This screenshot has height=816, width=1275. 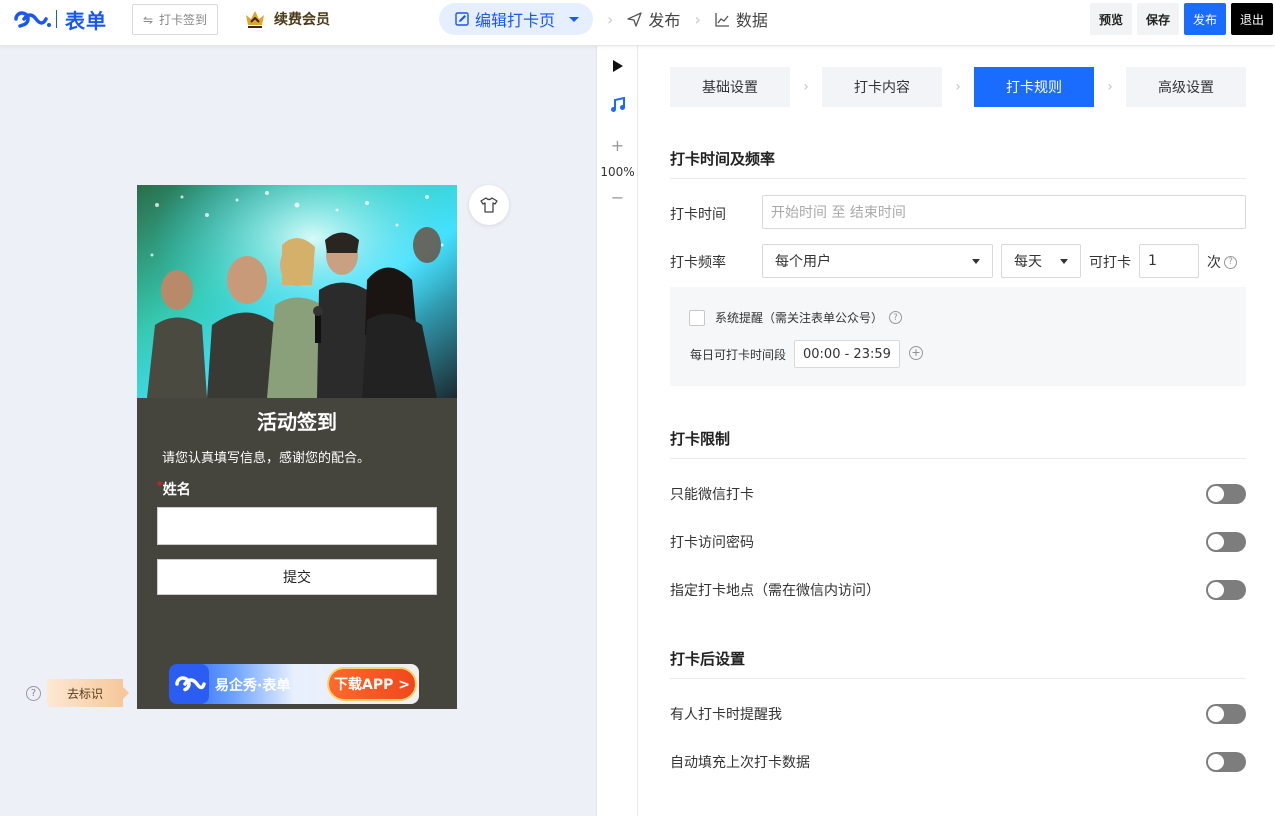 I want to click on frequency-period-select: 每天, so click(x=1041, y=261).